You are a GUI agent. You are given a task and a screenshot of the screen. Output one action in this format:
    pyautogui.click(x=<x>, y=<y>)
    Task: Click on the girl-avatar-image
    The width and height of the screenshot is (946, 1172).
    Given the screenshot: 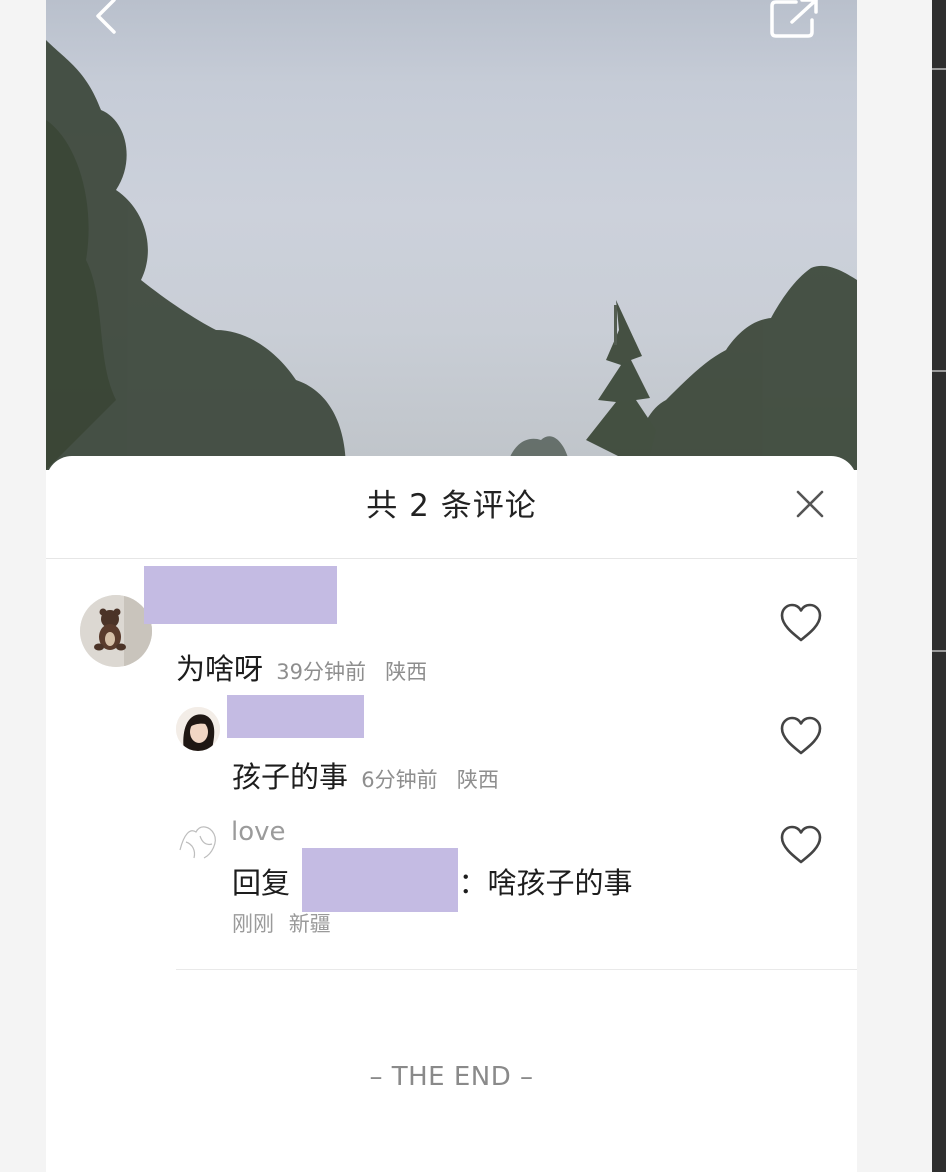 What is the action you would take?
    pyautogui.click(x=198, y=729)
    